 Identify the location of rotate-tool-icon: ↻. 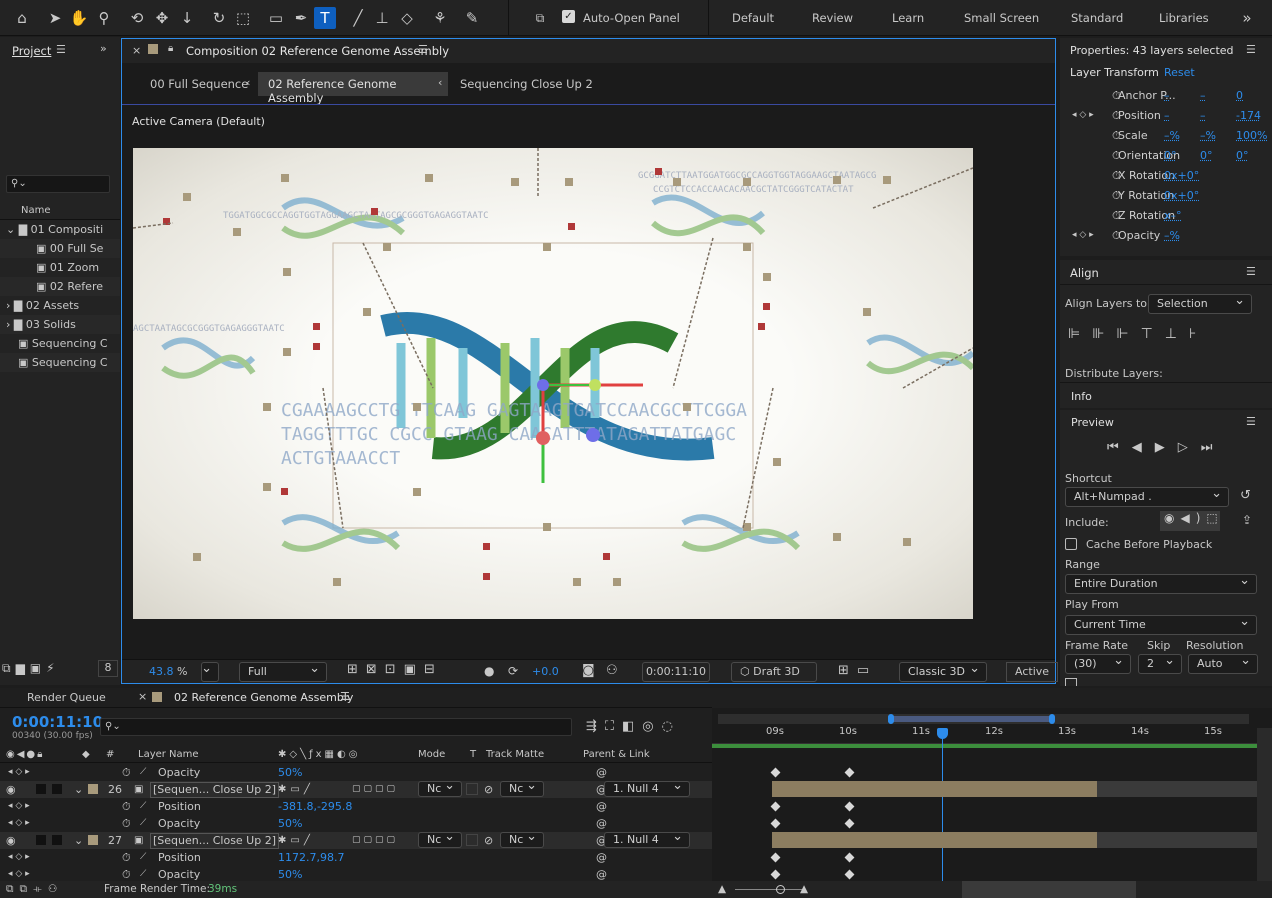
(219, 18).